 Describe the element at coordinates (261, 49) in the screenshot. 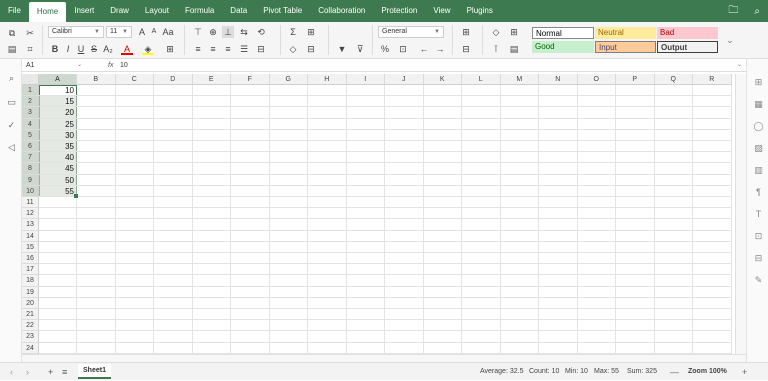

I see `merge-cells-icon: ⊟` at that location.